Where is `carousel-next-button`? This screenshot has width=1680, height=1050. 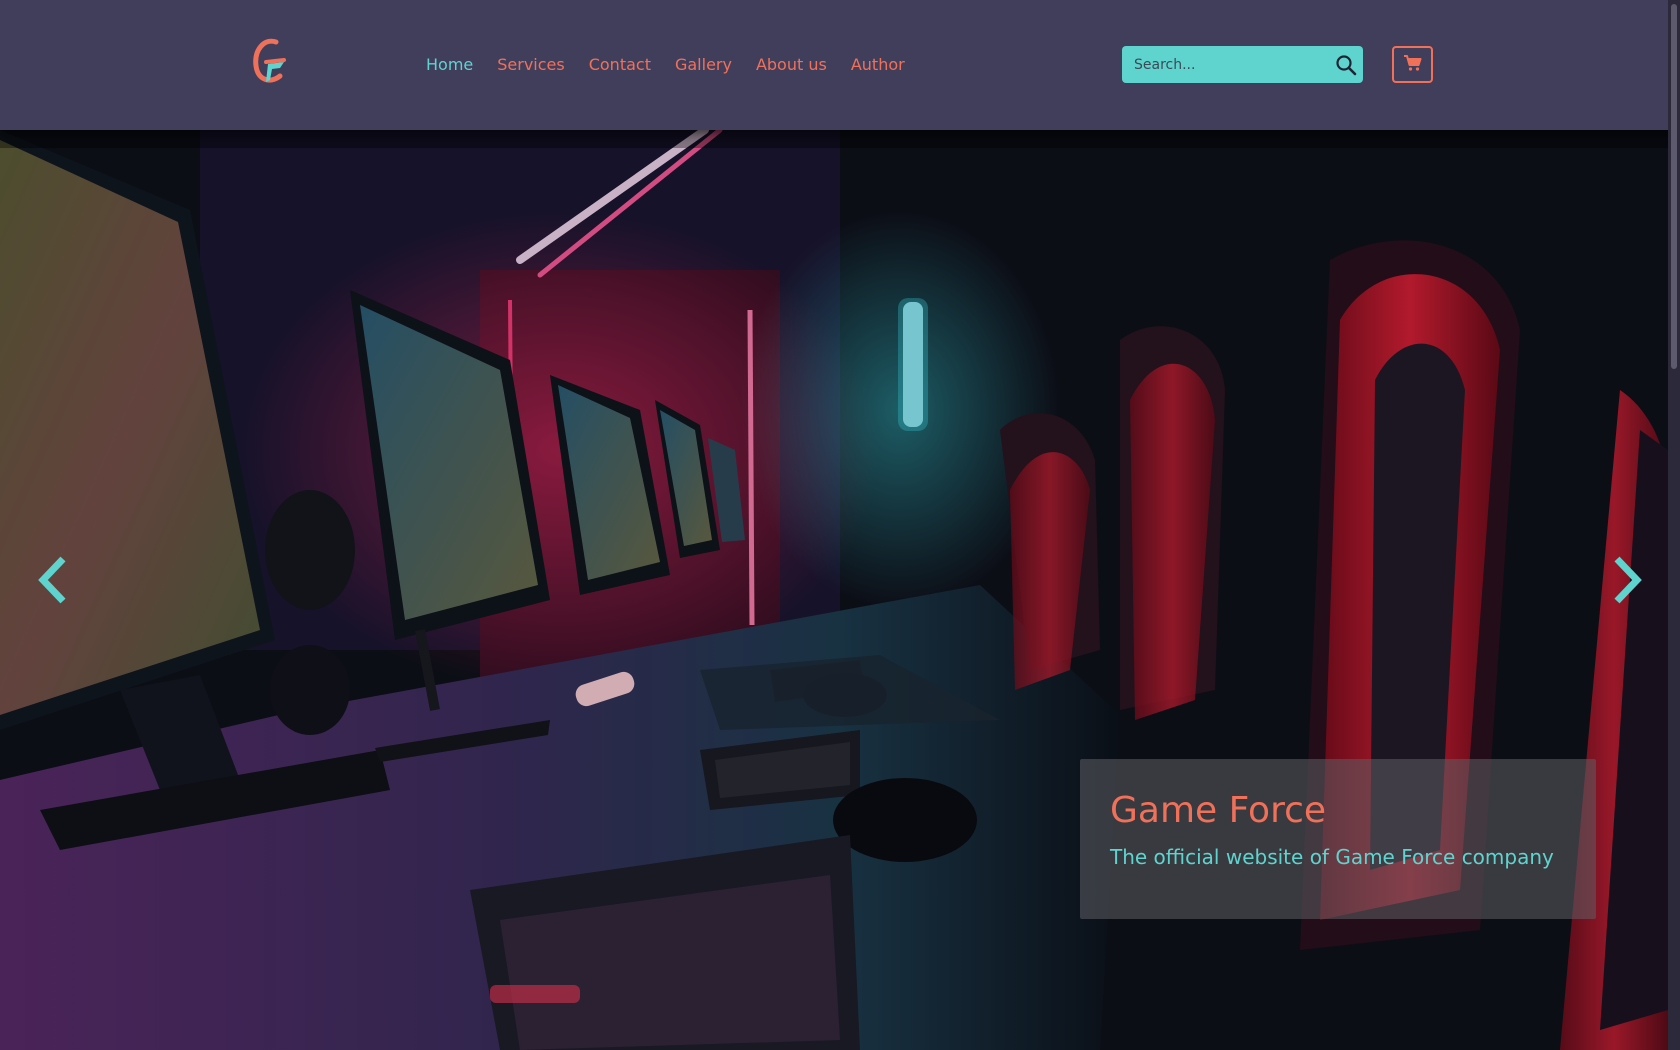 carousel-next-button is located at coordinates (1628, 580).